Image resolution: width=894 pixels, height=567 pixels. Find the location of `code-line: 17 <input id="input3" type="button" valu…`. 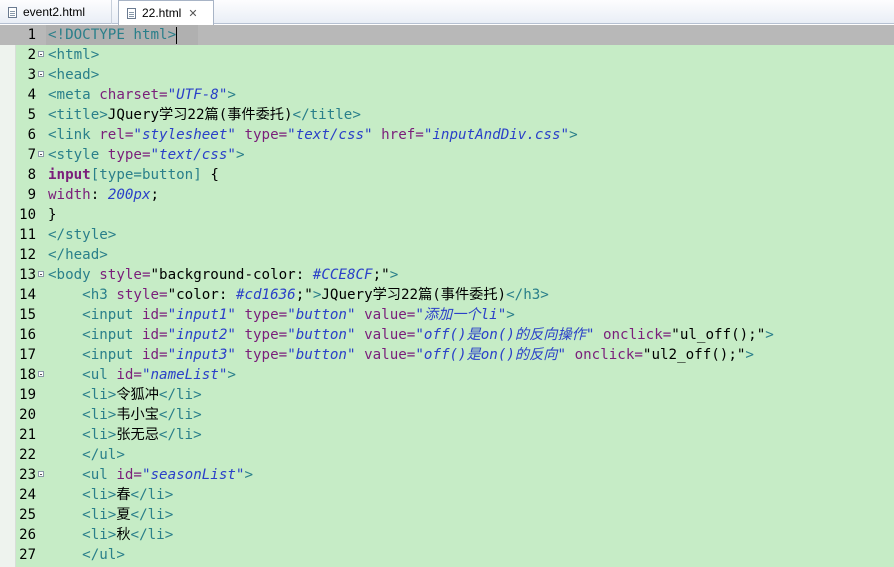

code-line: 17 <input id="input3" type="button" valu… is located at coordinates (447, 355).